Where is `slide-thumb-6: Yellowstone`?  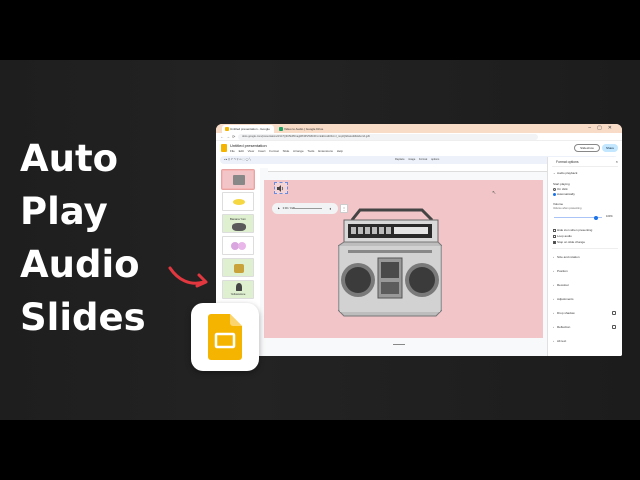
slide-thumb-6: Yellowstone is located at coordinates (238, 289).